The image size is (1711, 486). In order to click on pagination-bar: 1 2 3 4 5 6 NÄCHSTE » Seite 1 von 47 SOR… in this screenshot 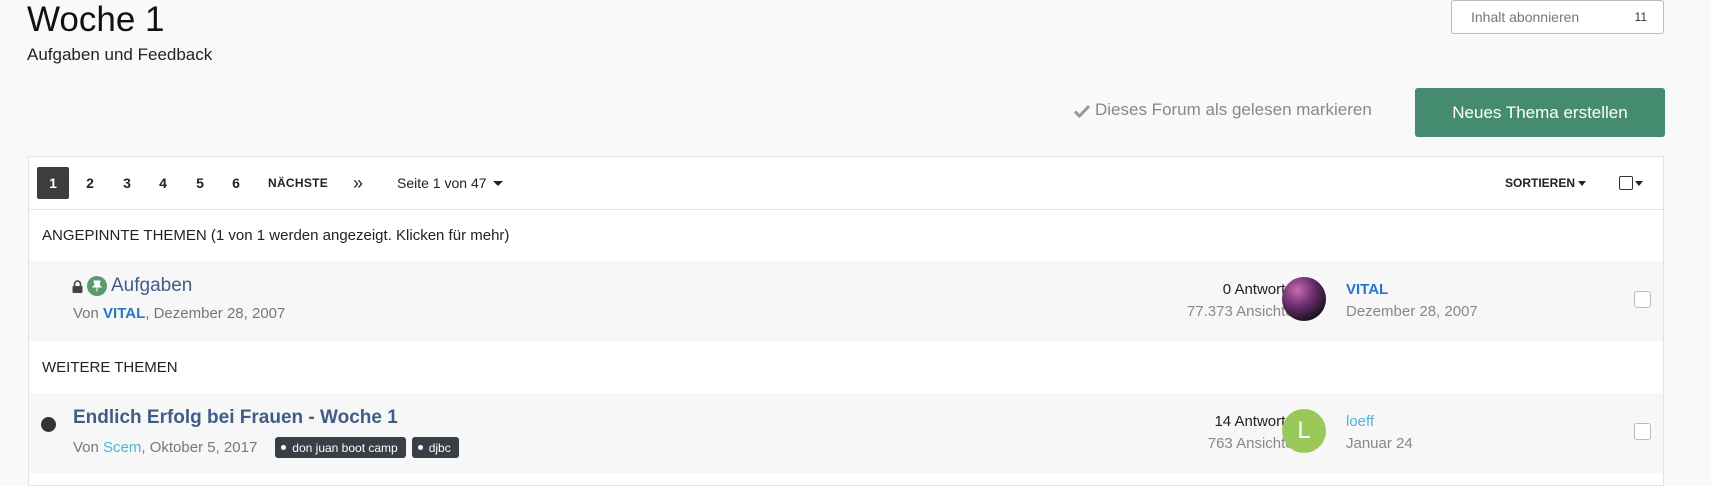, I will do `click(846, 183)`.